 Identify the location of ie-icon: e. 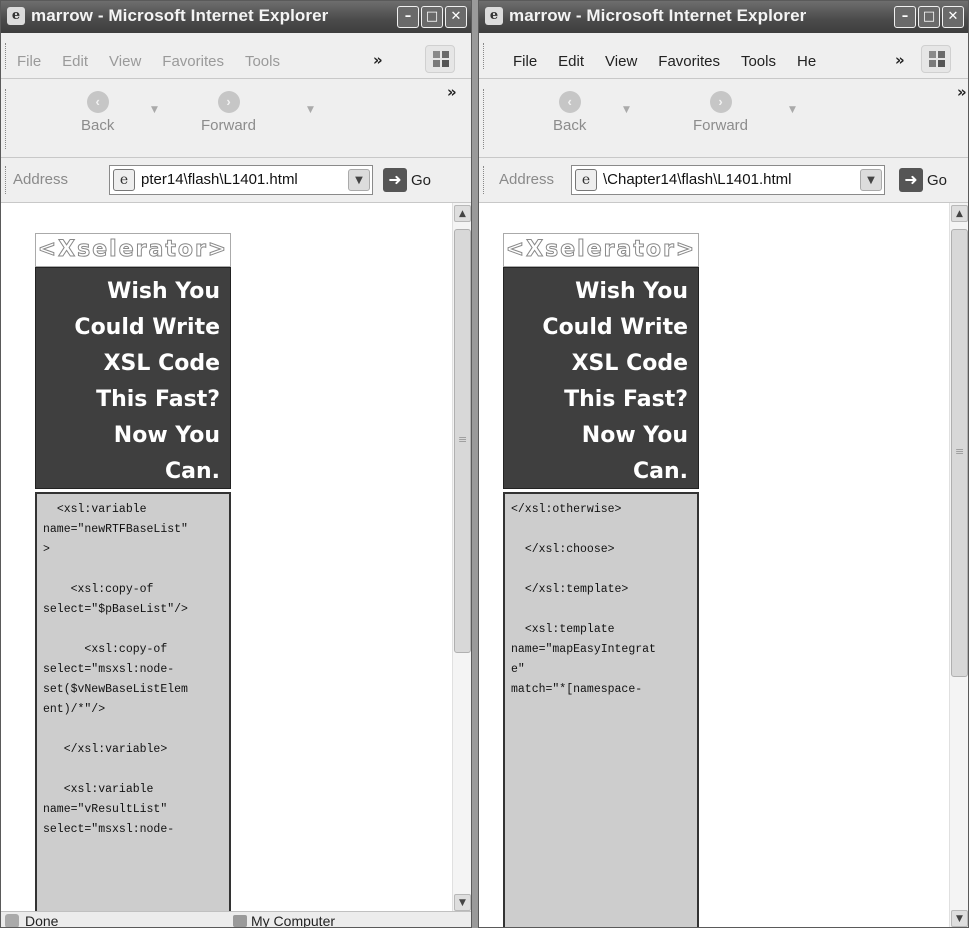
(494, 16).